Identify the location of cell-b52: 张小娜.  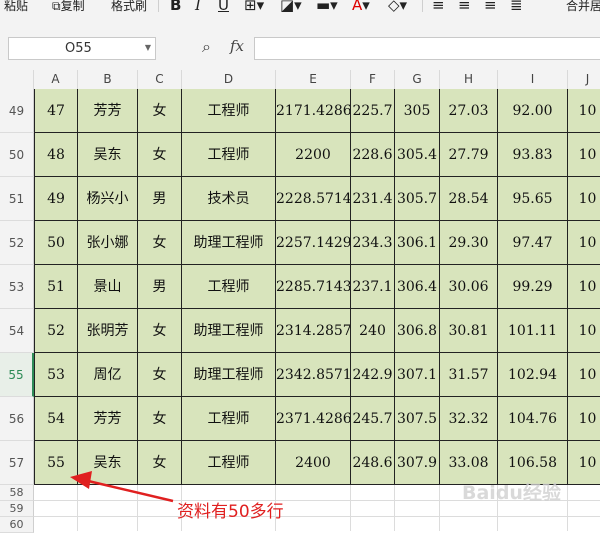
(108, 243).